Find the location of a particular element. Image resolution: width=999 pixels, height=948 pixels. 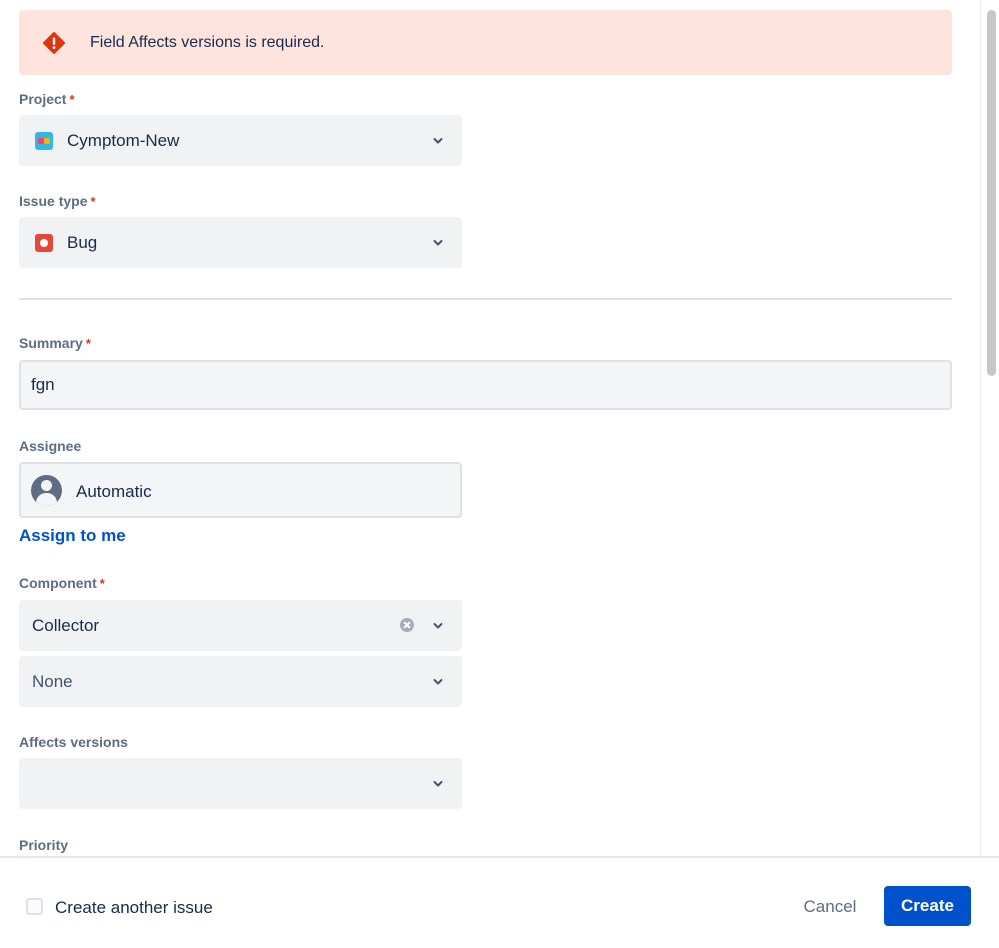

priority-label: Priority is located at coordinates (43, 845).